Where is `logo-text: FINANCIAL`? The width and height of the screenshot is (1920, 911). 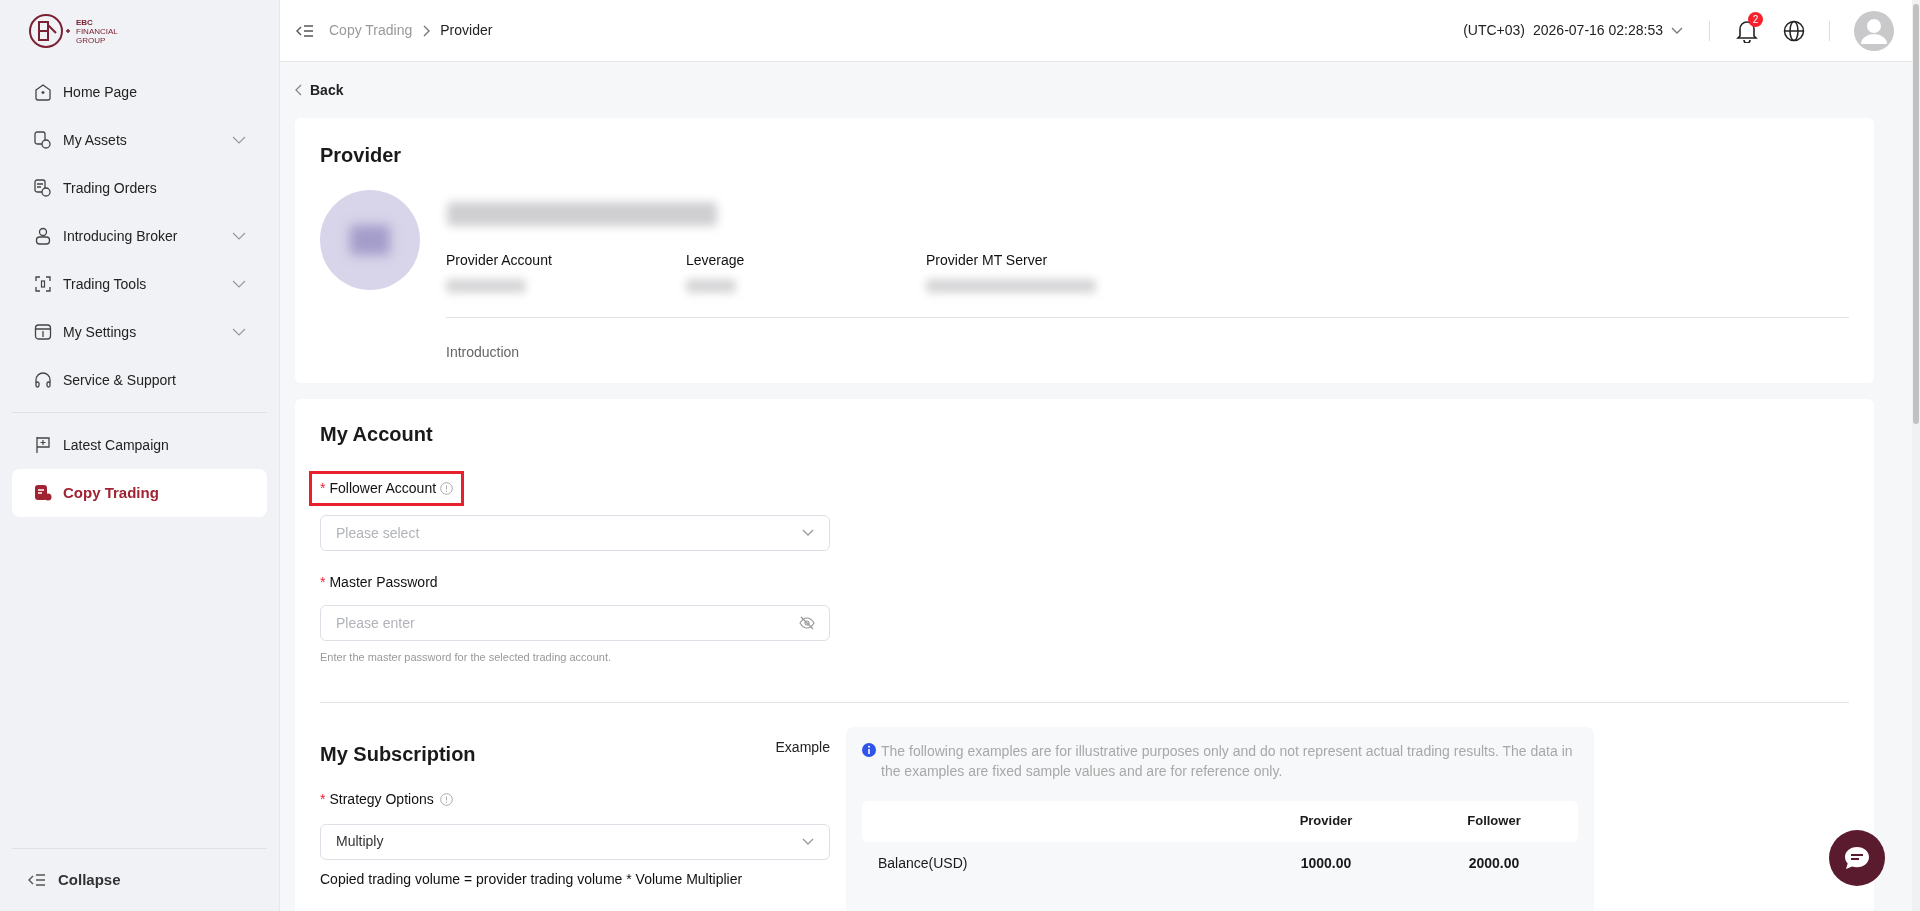
logo-text: FINANCIAL is located at coordinates (97, 31).